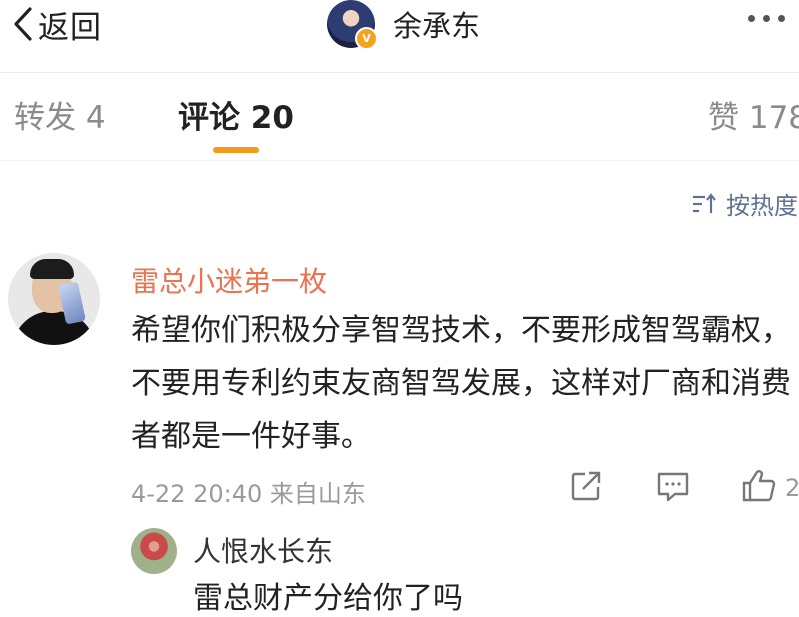  I want to click on share-icon, so click(586, 486).